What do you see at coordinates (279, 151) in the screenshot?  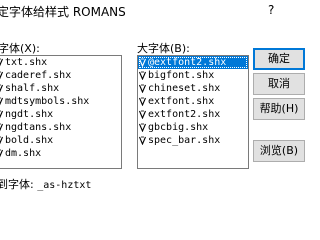 I see `browse-button: 浏览(B)` at bounding box center [279, 151].